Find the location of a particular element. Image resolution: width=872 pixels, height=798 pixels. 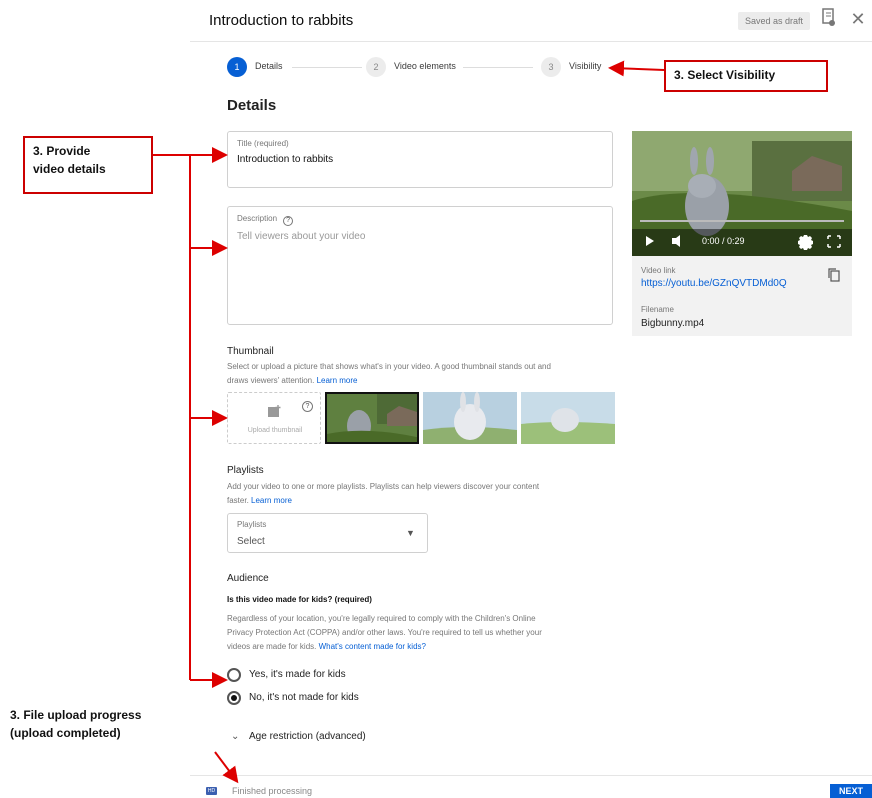

dialog-title: Introduction to rabbits is located at coordinates (281, 20).